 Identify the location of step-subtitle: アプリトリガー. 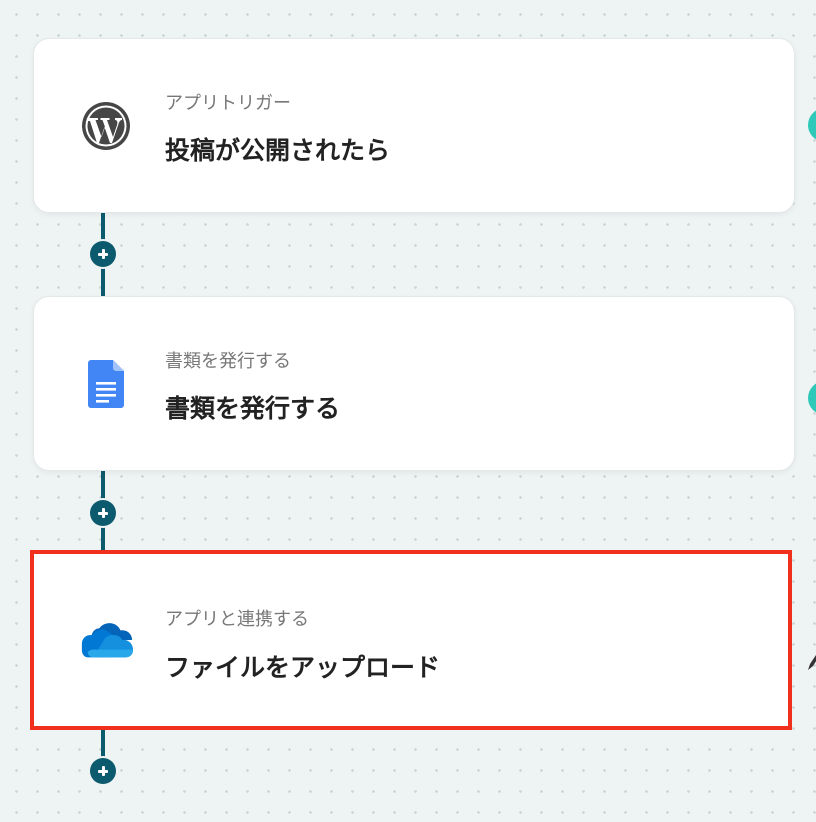
(228, 103).